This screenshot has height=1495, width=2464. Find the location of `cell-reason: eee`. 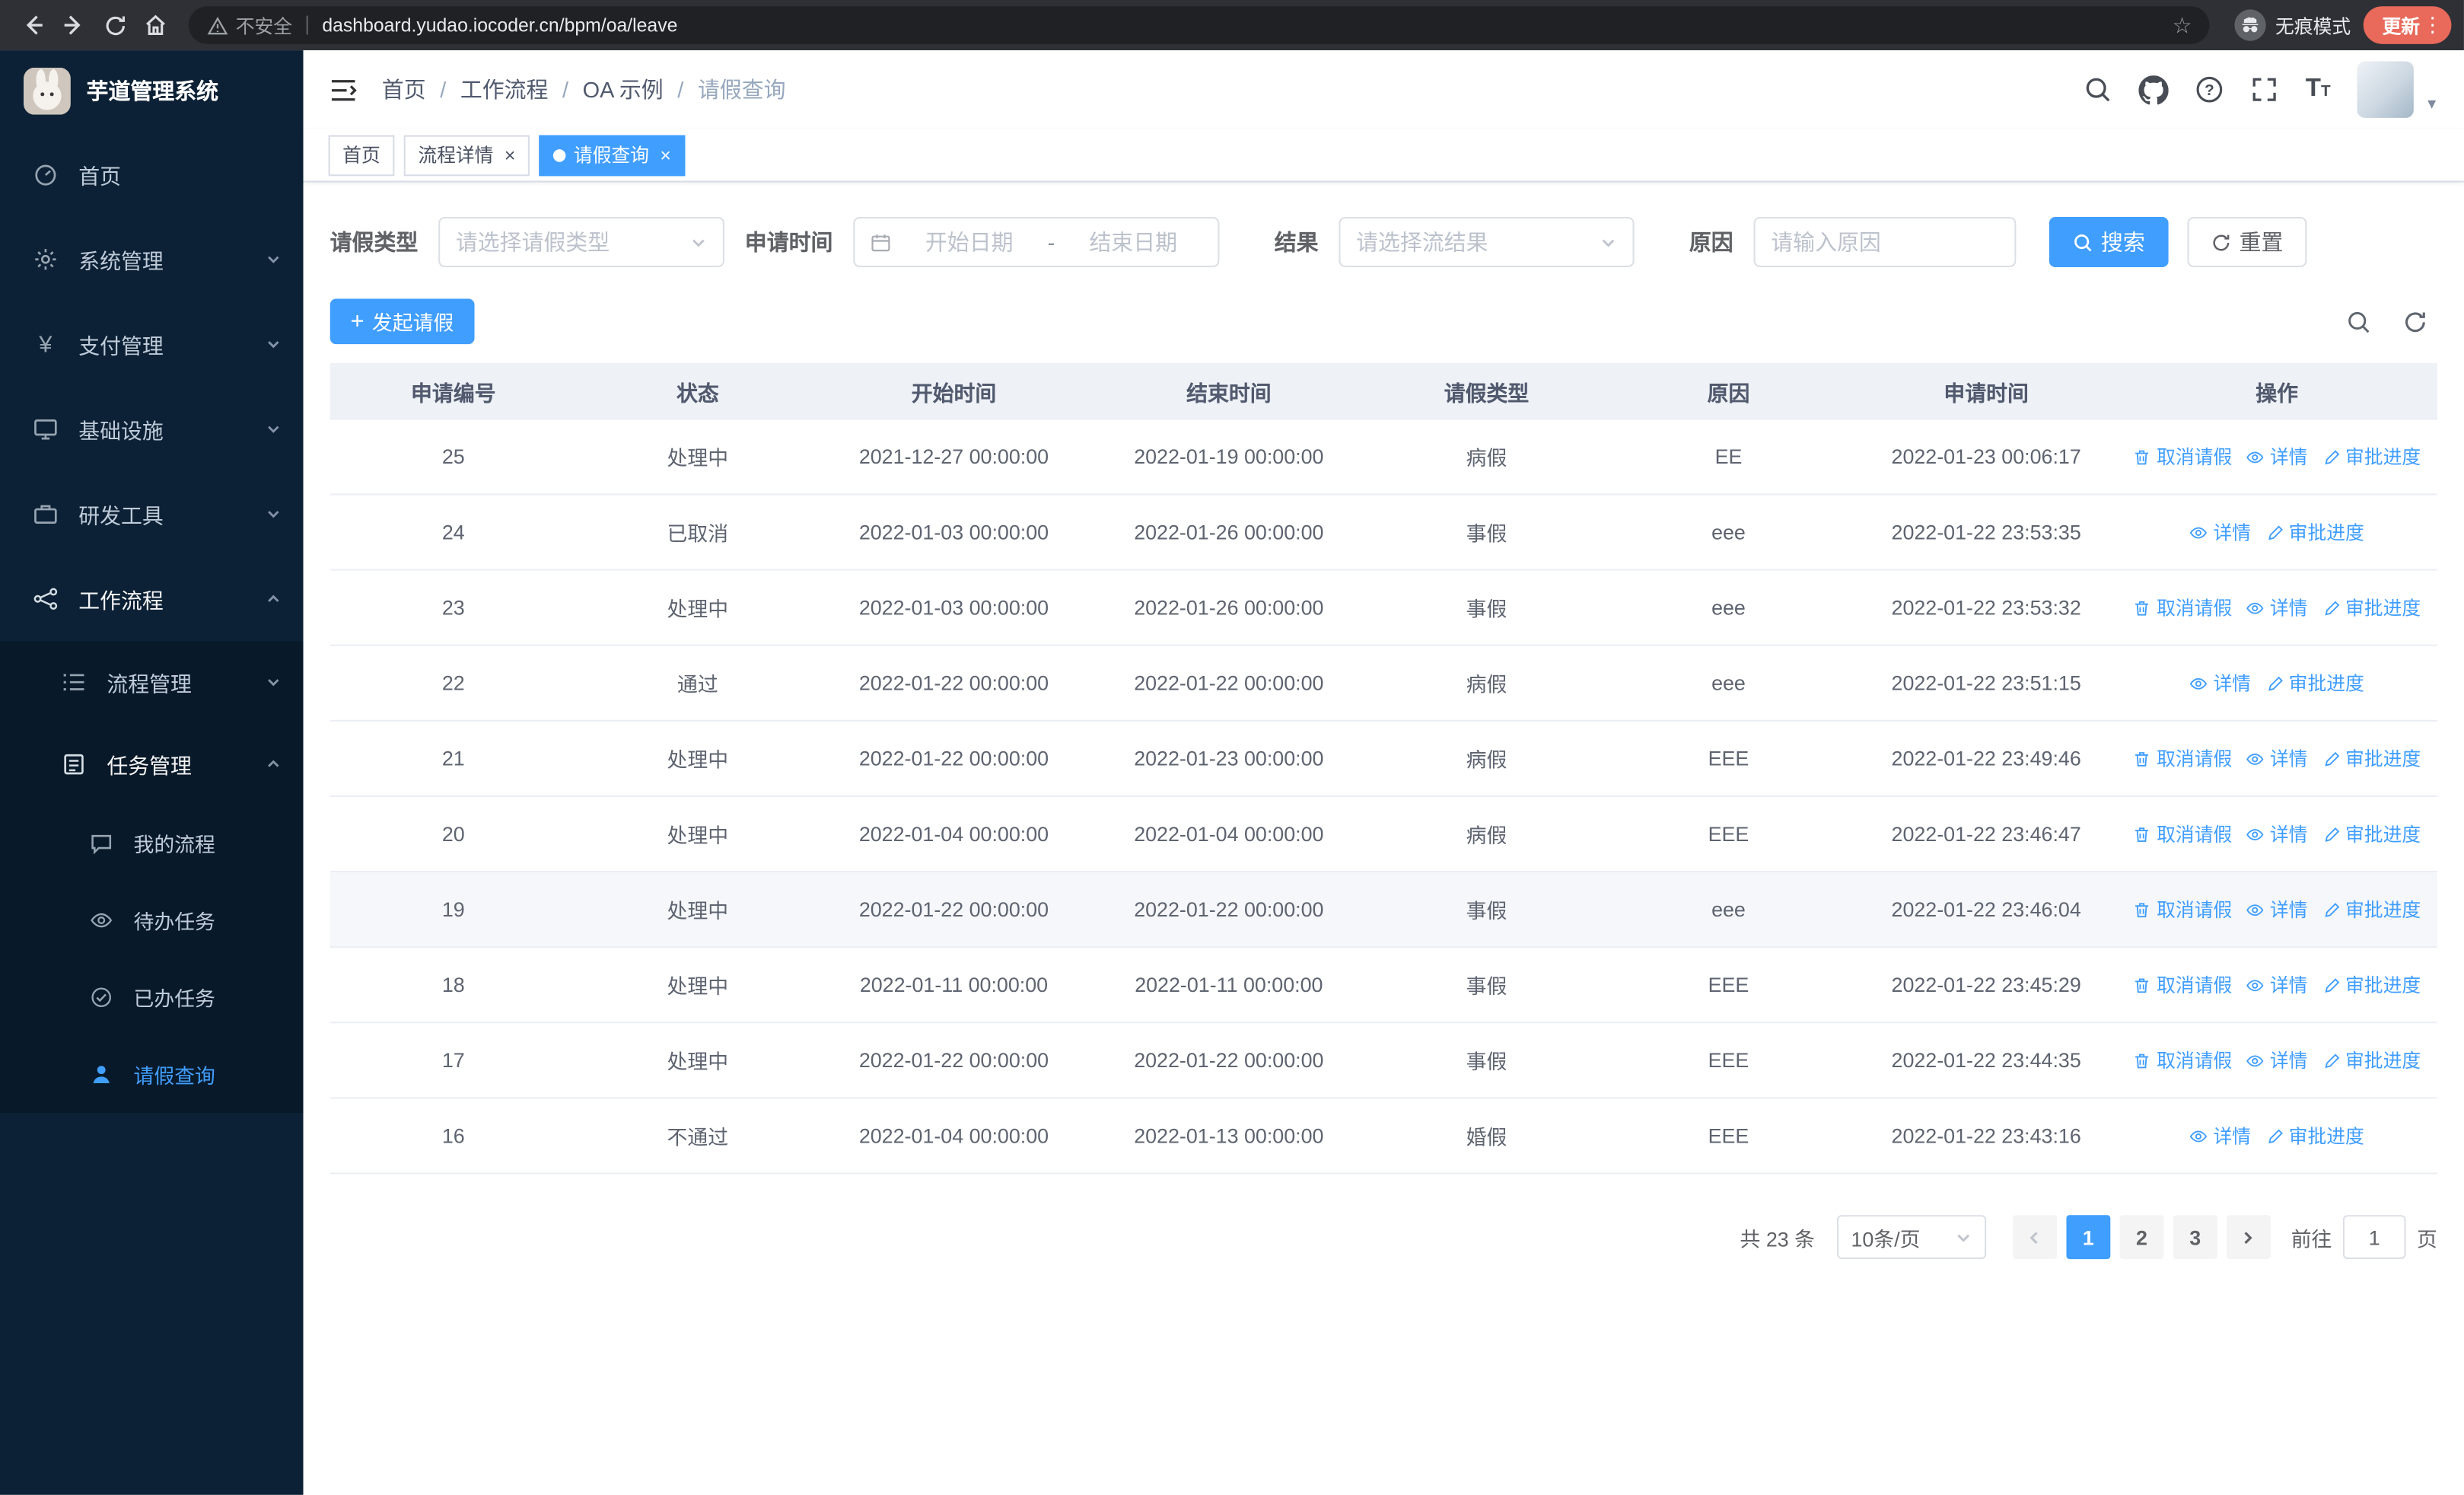

cell-reason: eee is located at coordinates (1728, 607).